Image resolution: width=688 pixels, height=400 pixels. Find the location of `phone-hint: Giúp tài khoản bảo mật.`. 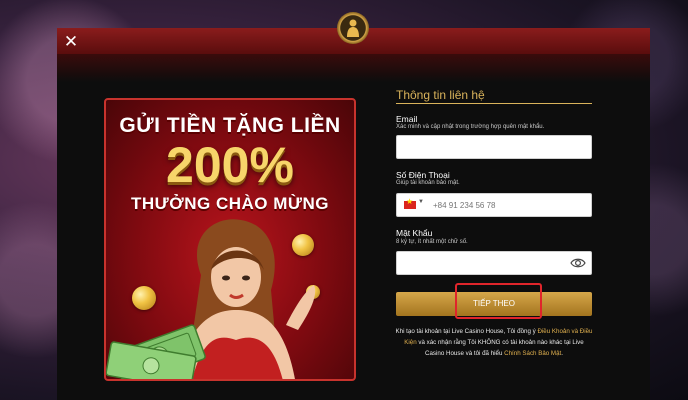

phone-hint: Giúp tài khoản bảo mật. is located at coordinates (428, 183).